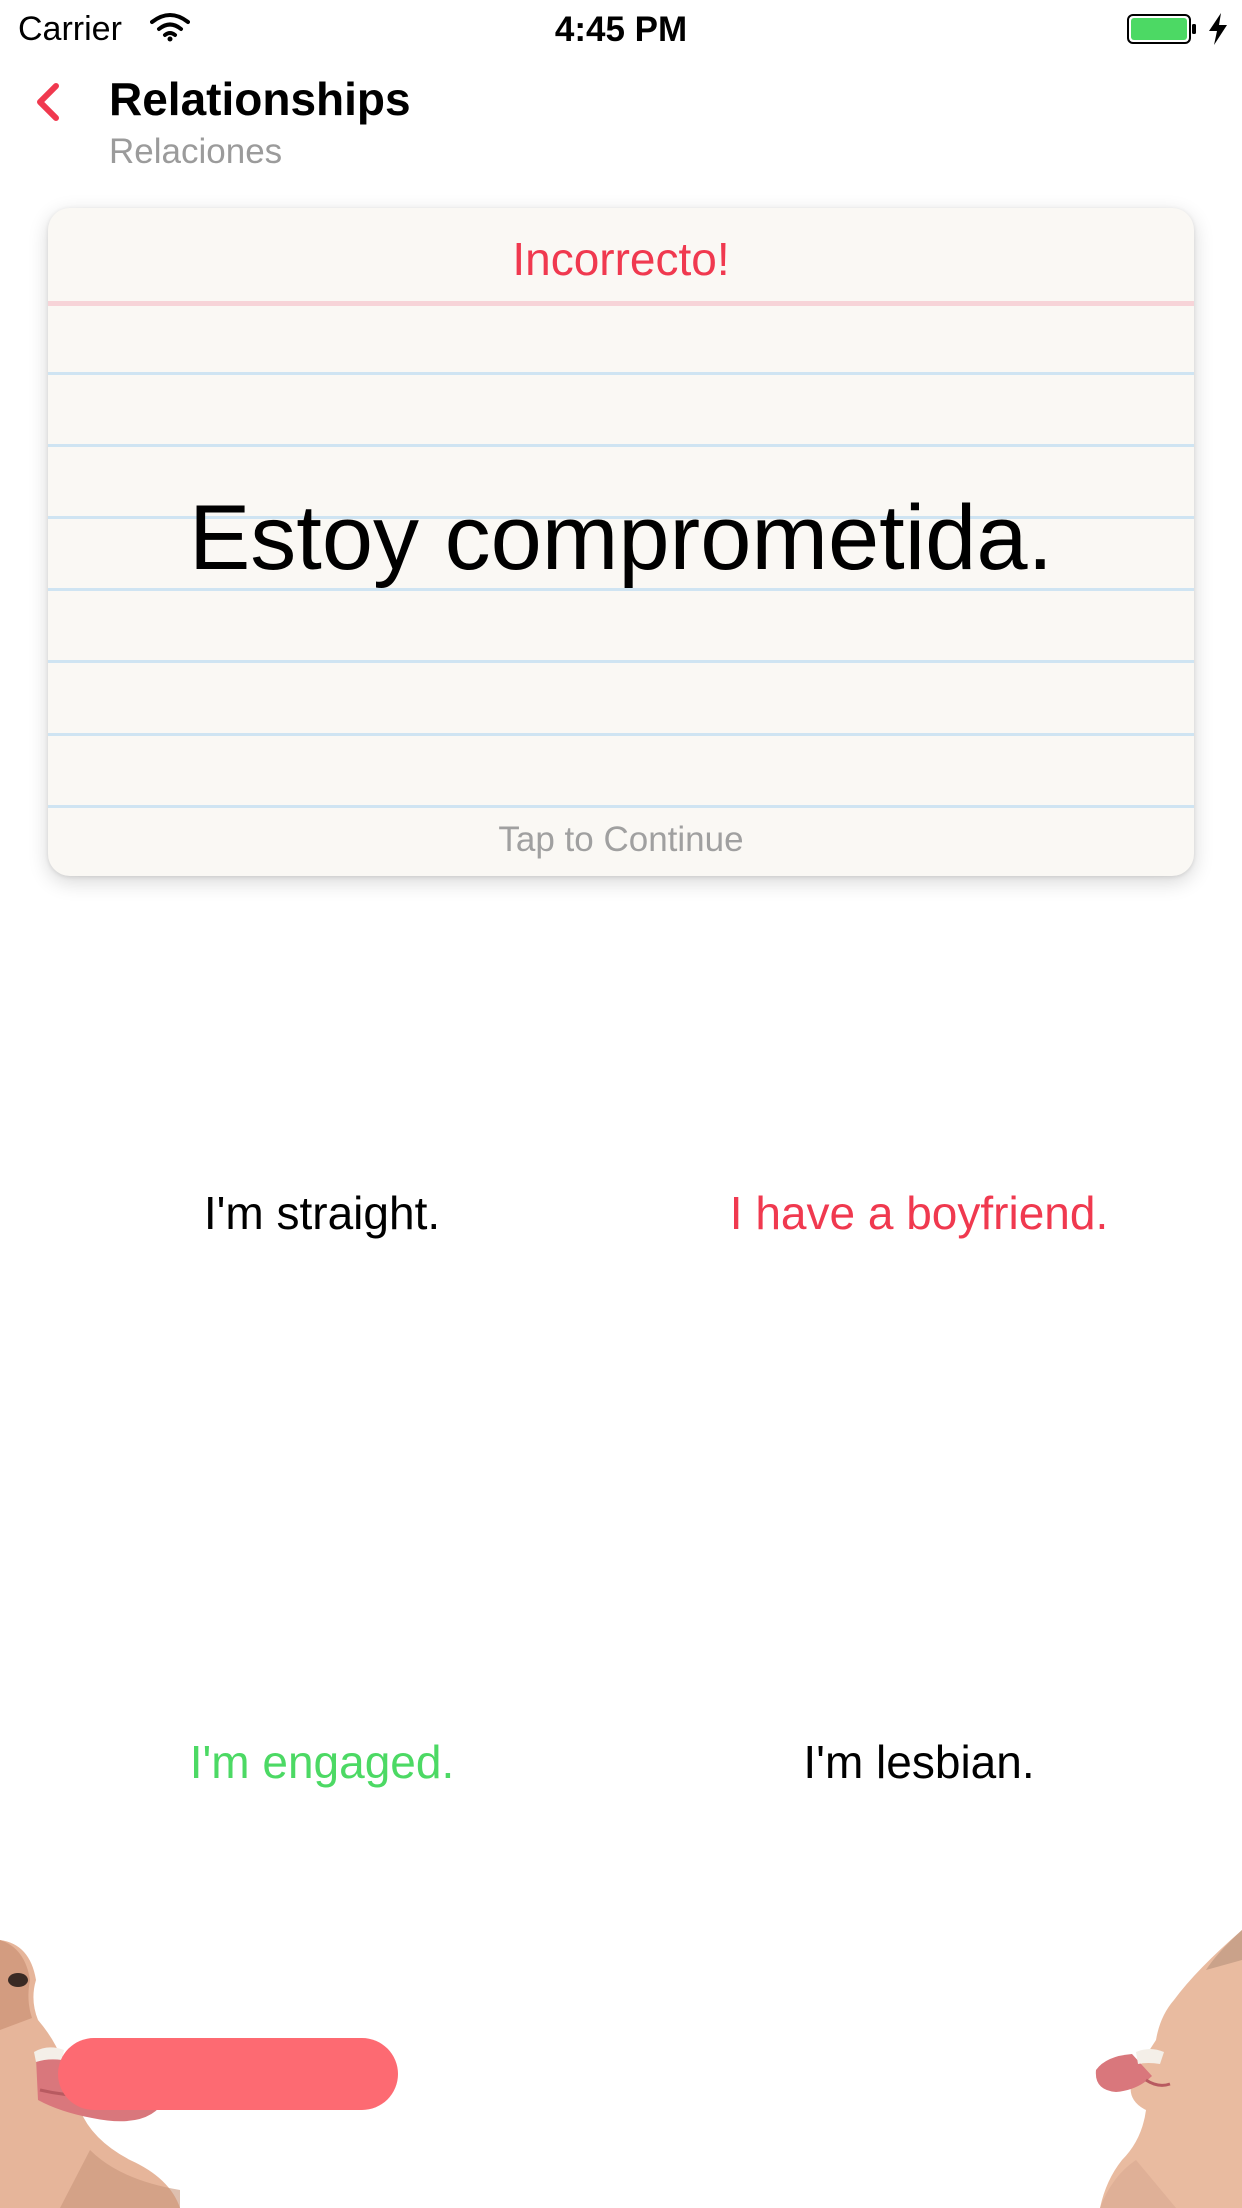  I want to click on charging-bolt-icon, so click(1218, 29).